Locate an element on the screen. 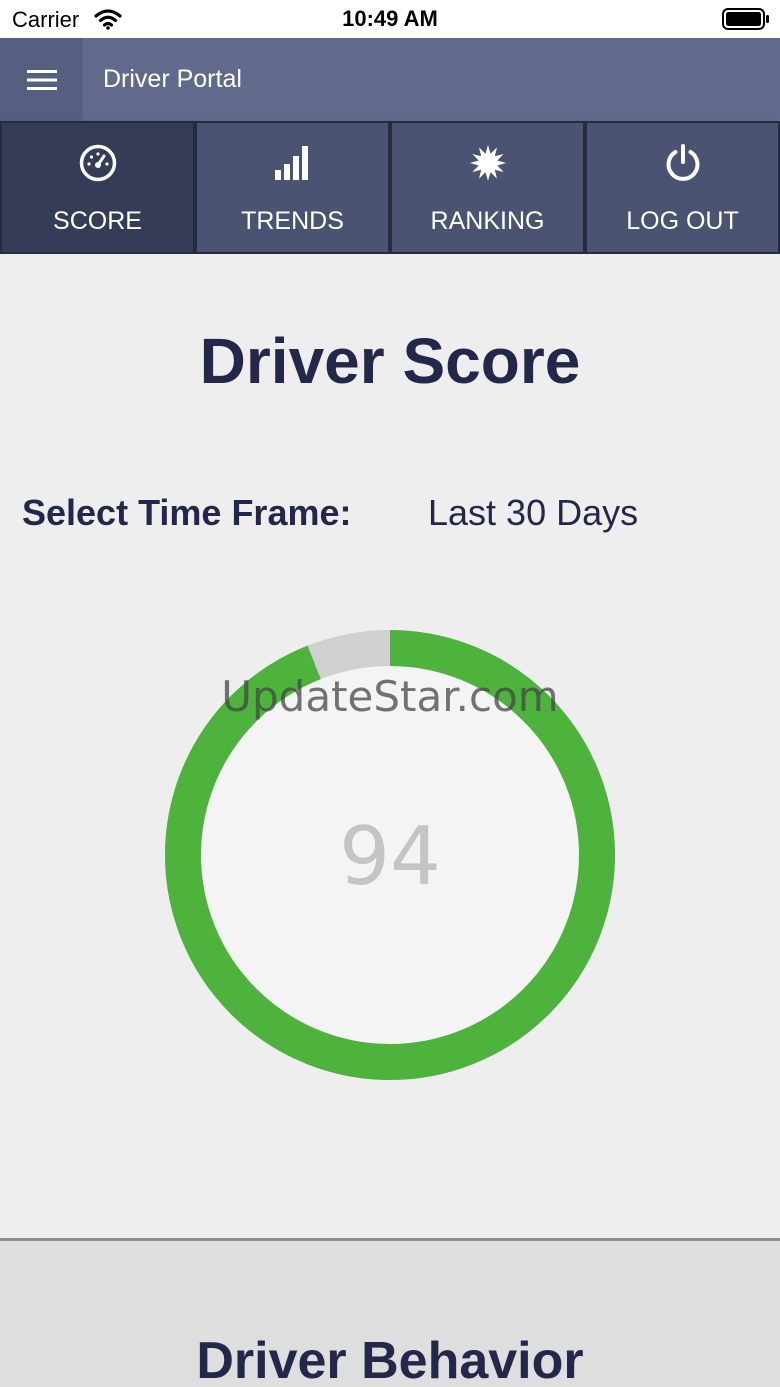  menu-button is located at coordinates (41, 79).